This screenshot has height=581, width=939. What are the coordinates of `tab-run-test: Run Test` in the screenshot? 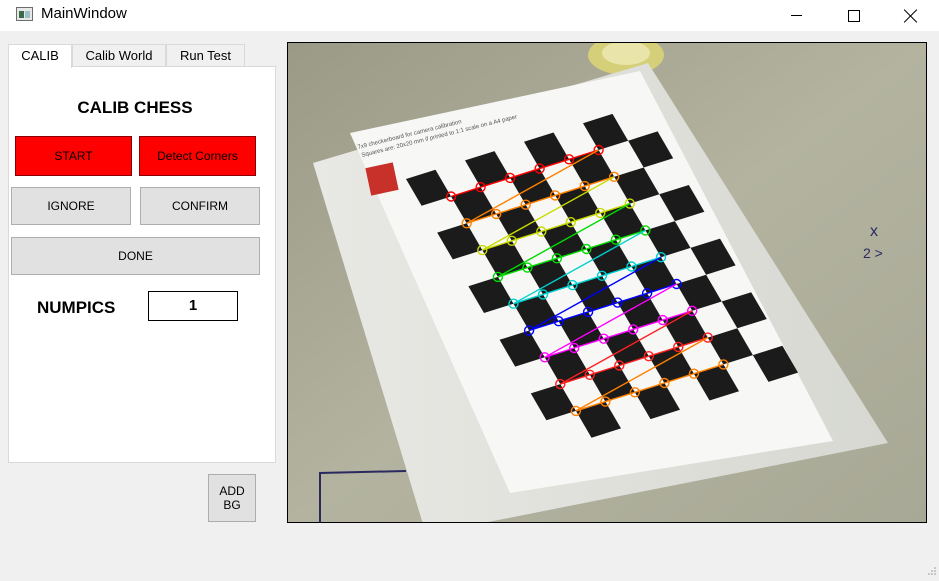 It's located at (205, 55).